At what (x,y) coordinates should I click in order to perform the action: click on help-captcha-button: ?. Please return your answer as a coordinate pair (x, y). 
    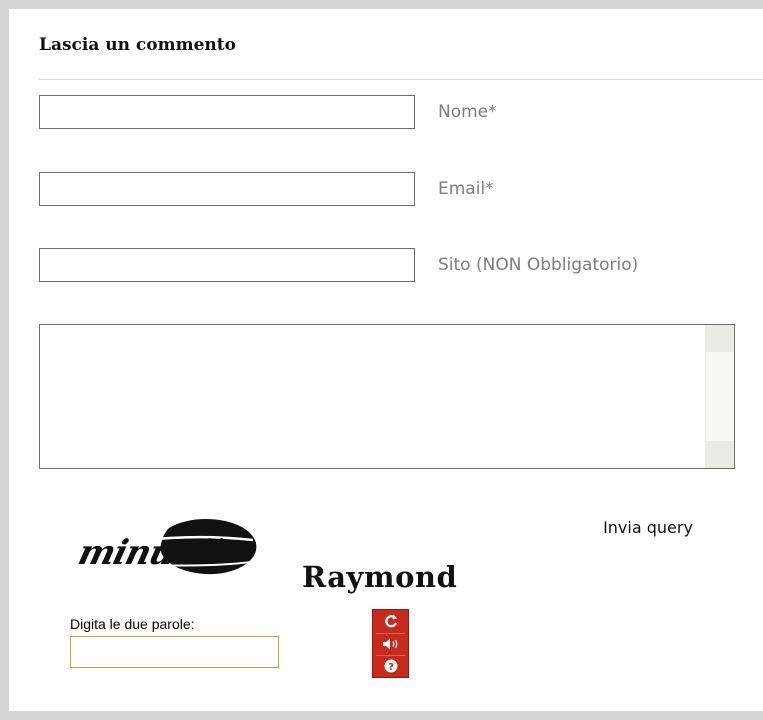
    Looking at the image, I should click on (390, 665).